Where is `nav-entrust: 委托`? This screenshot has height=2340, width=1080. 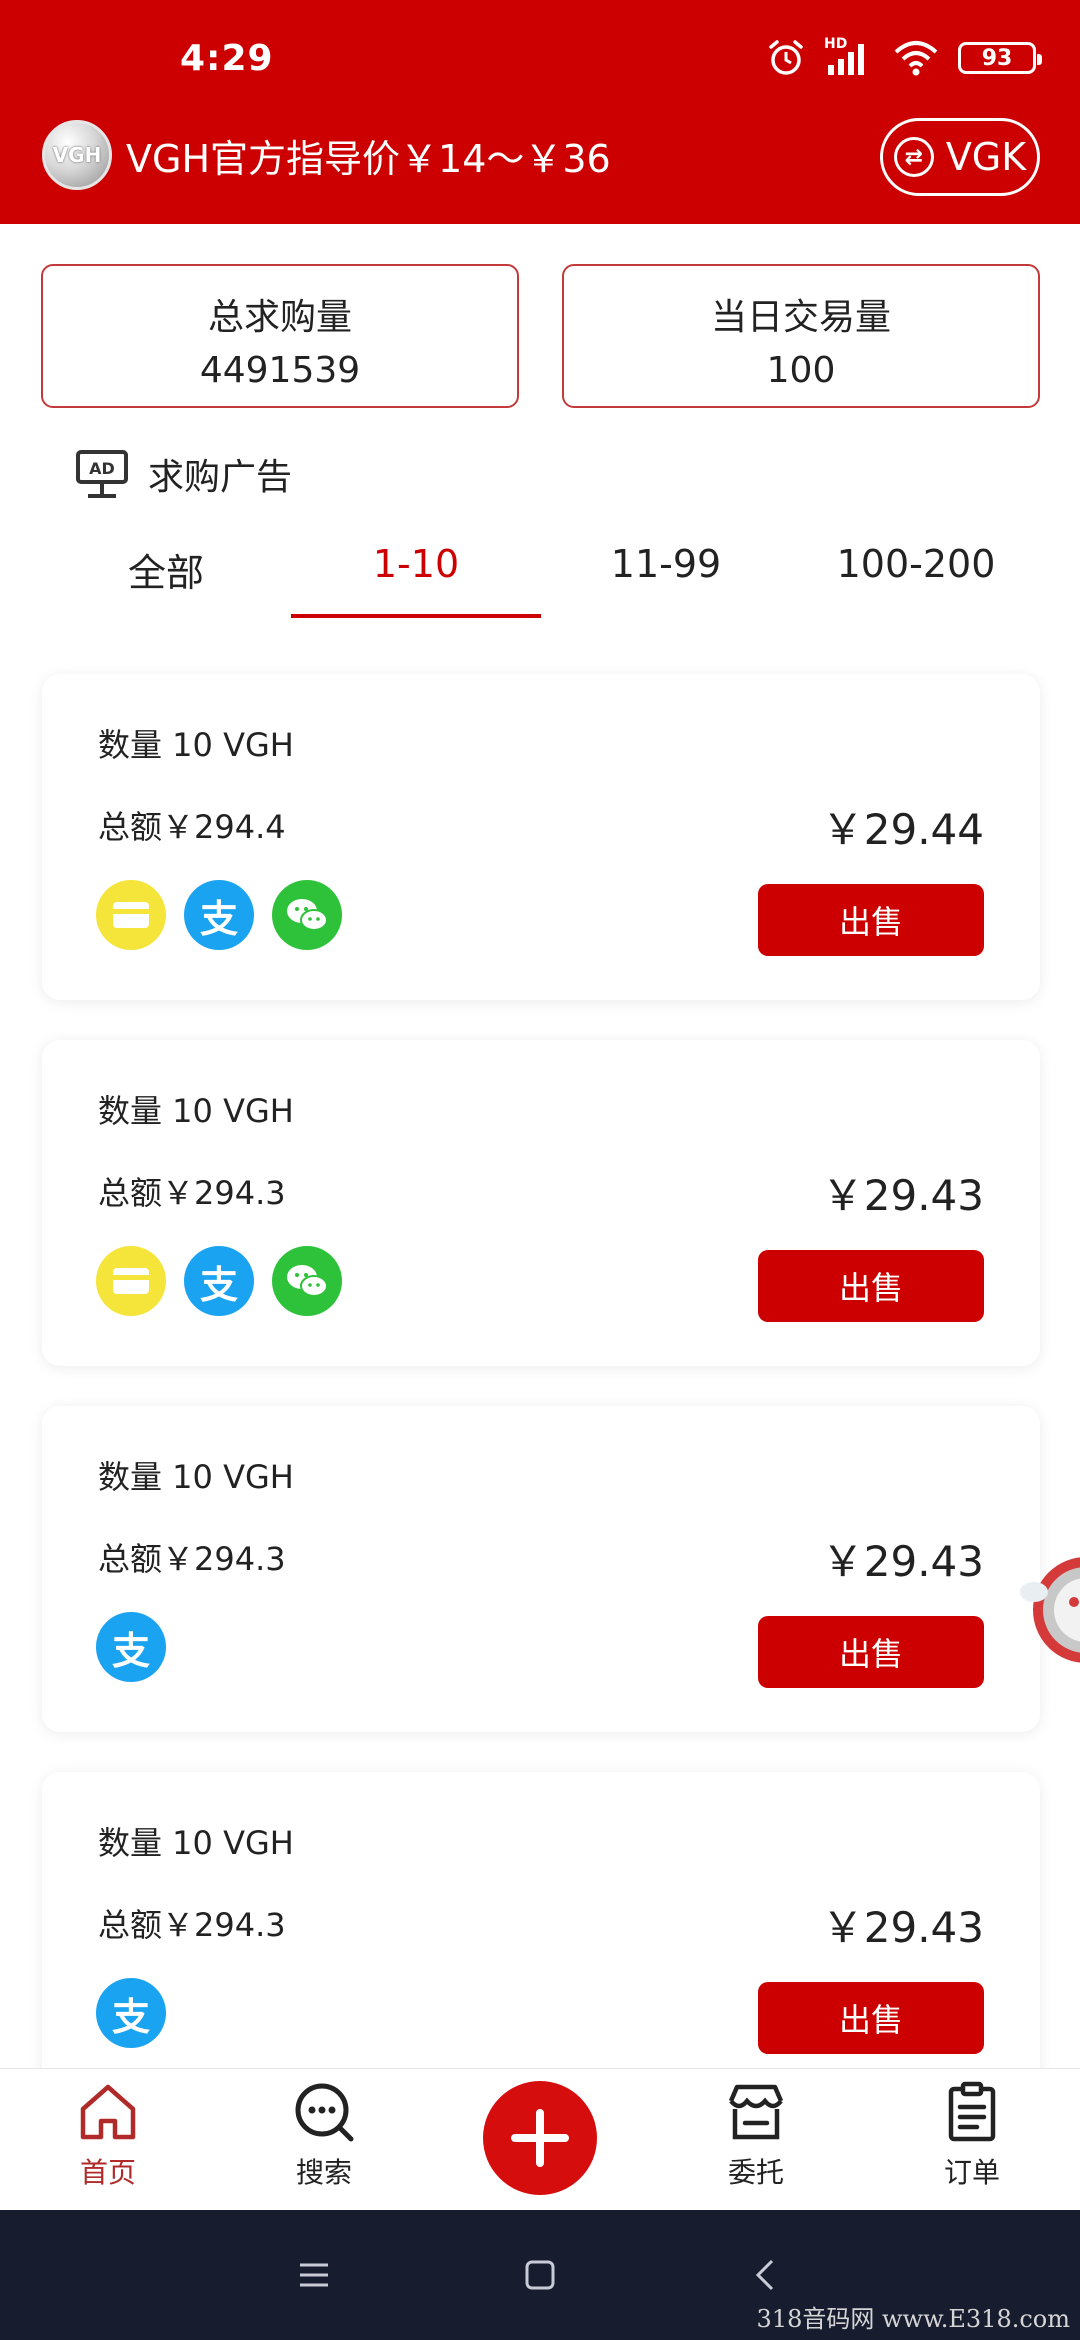 nav-entrust: 委托 is located at coordinates (756, 2139).